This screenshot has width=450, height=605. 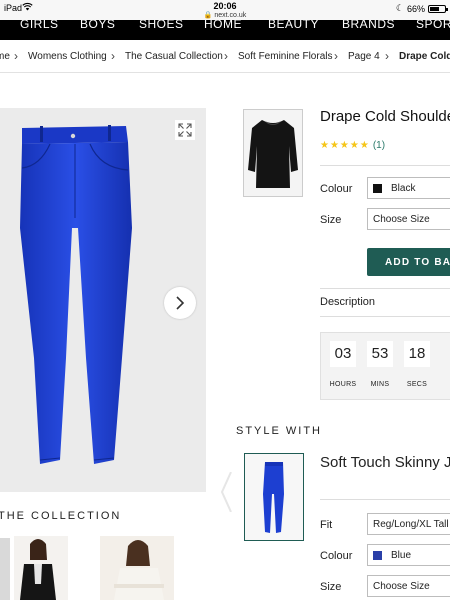 I want to click on collection-heading-text: THE COLLECTION, so click(x=61, y=516).